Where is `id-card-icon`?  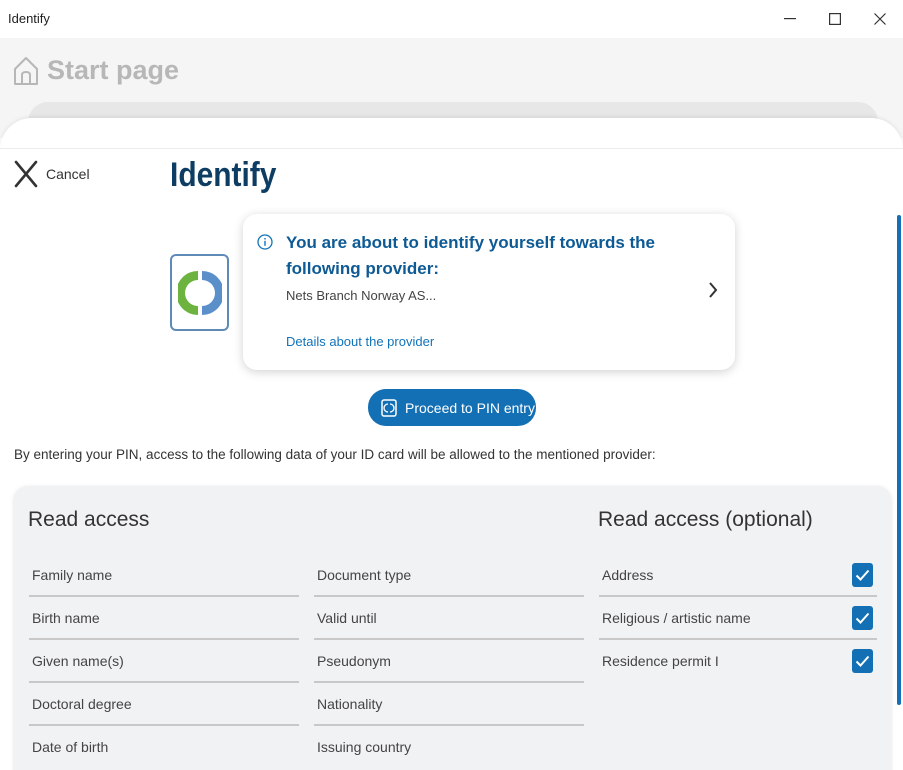 id-card-icon is located at coordinates (389, 407).